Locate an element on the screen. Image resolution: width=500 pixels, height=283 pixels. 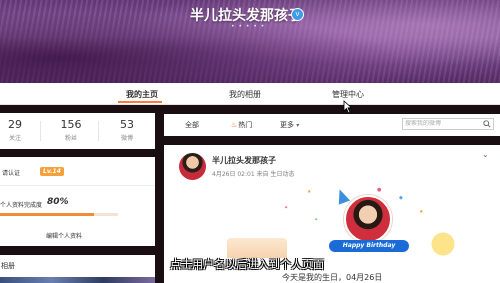
birthday-banner: Happy Birthday is located at coordinates (369, 246).